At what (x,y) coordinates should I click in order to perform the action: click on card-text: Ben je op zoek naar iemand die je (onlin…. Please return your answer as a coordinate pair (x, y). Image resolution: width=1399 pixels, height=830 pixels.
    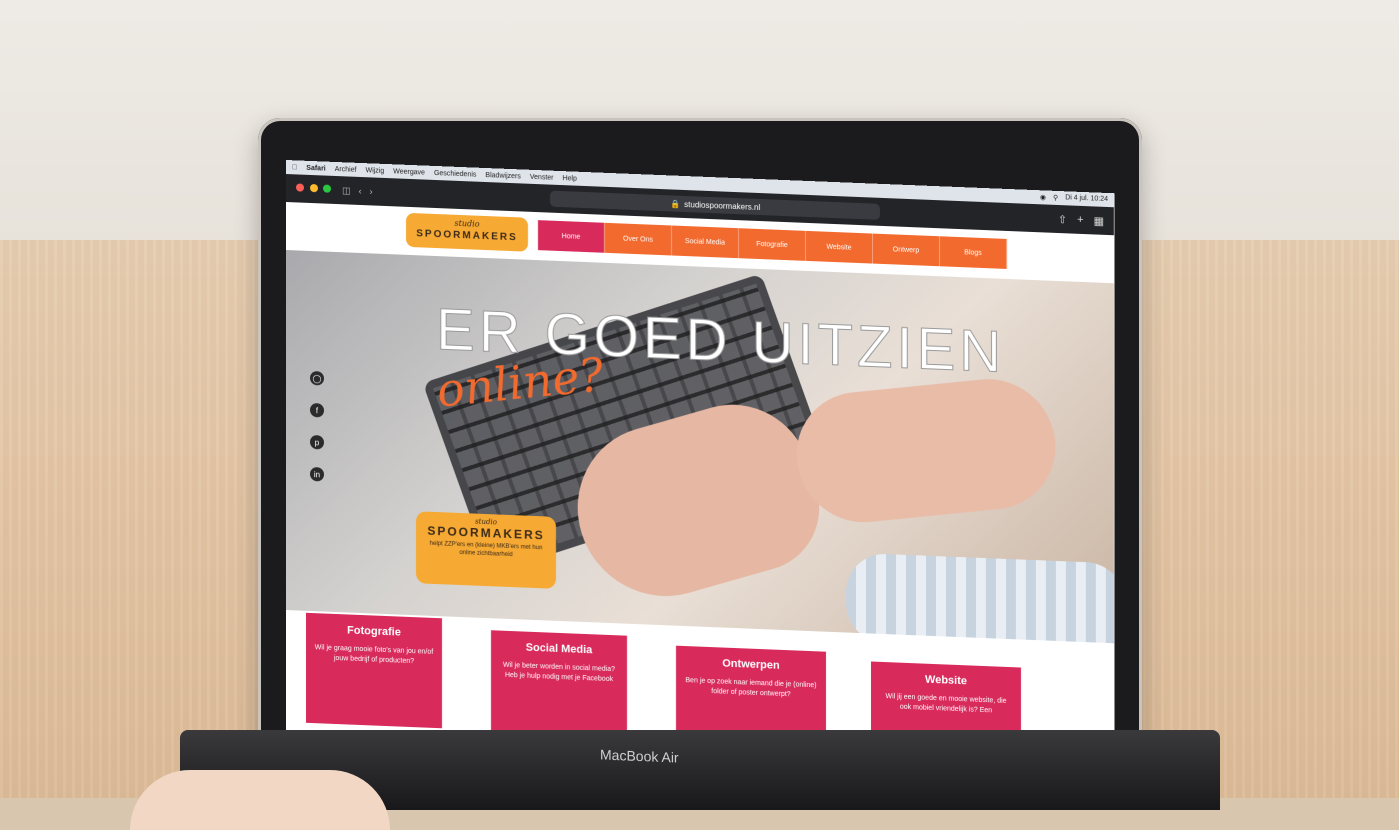
    Looking at the image, I should click on (751, 688).